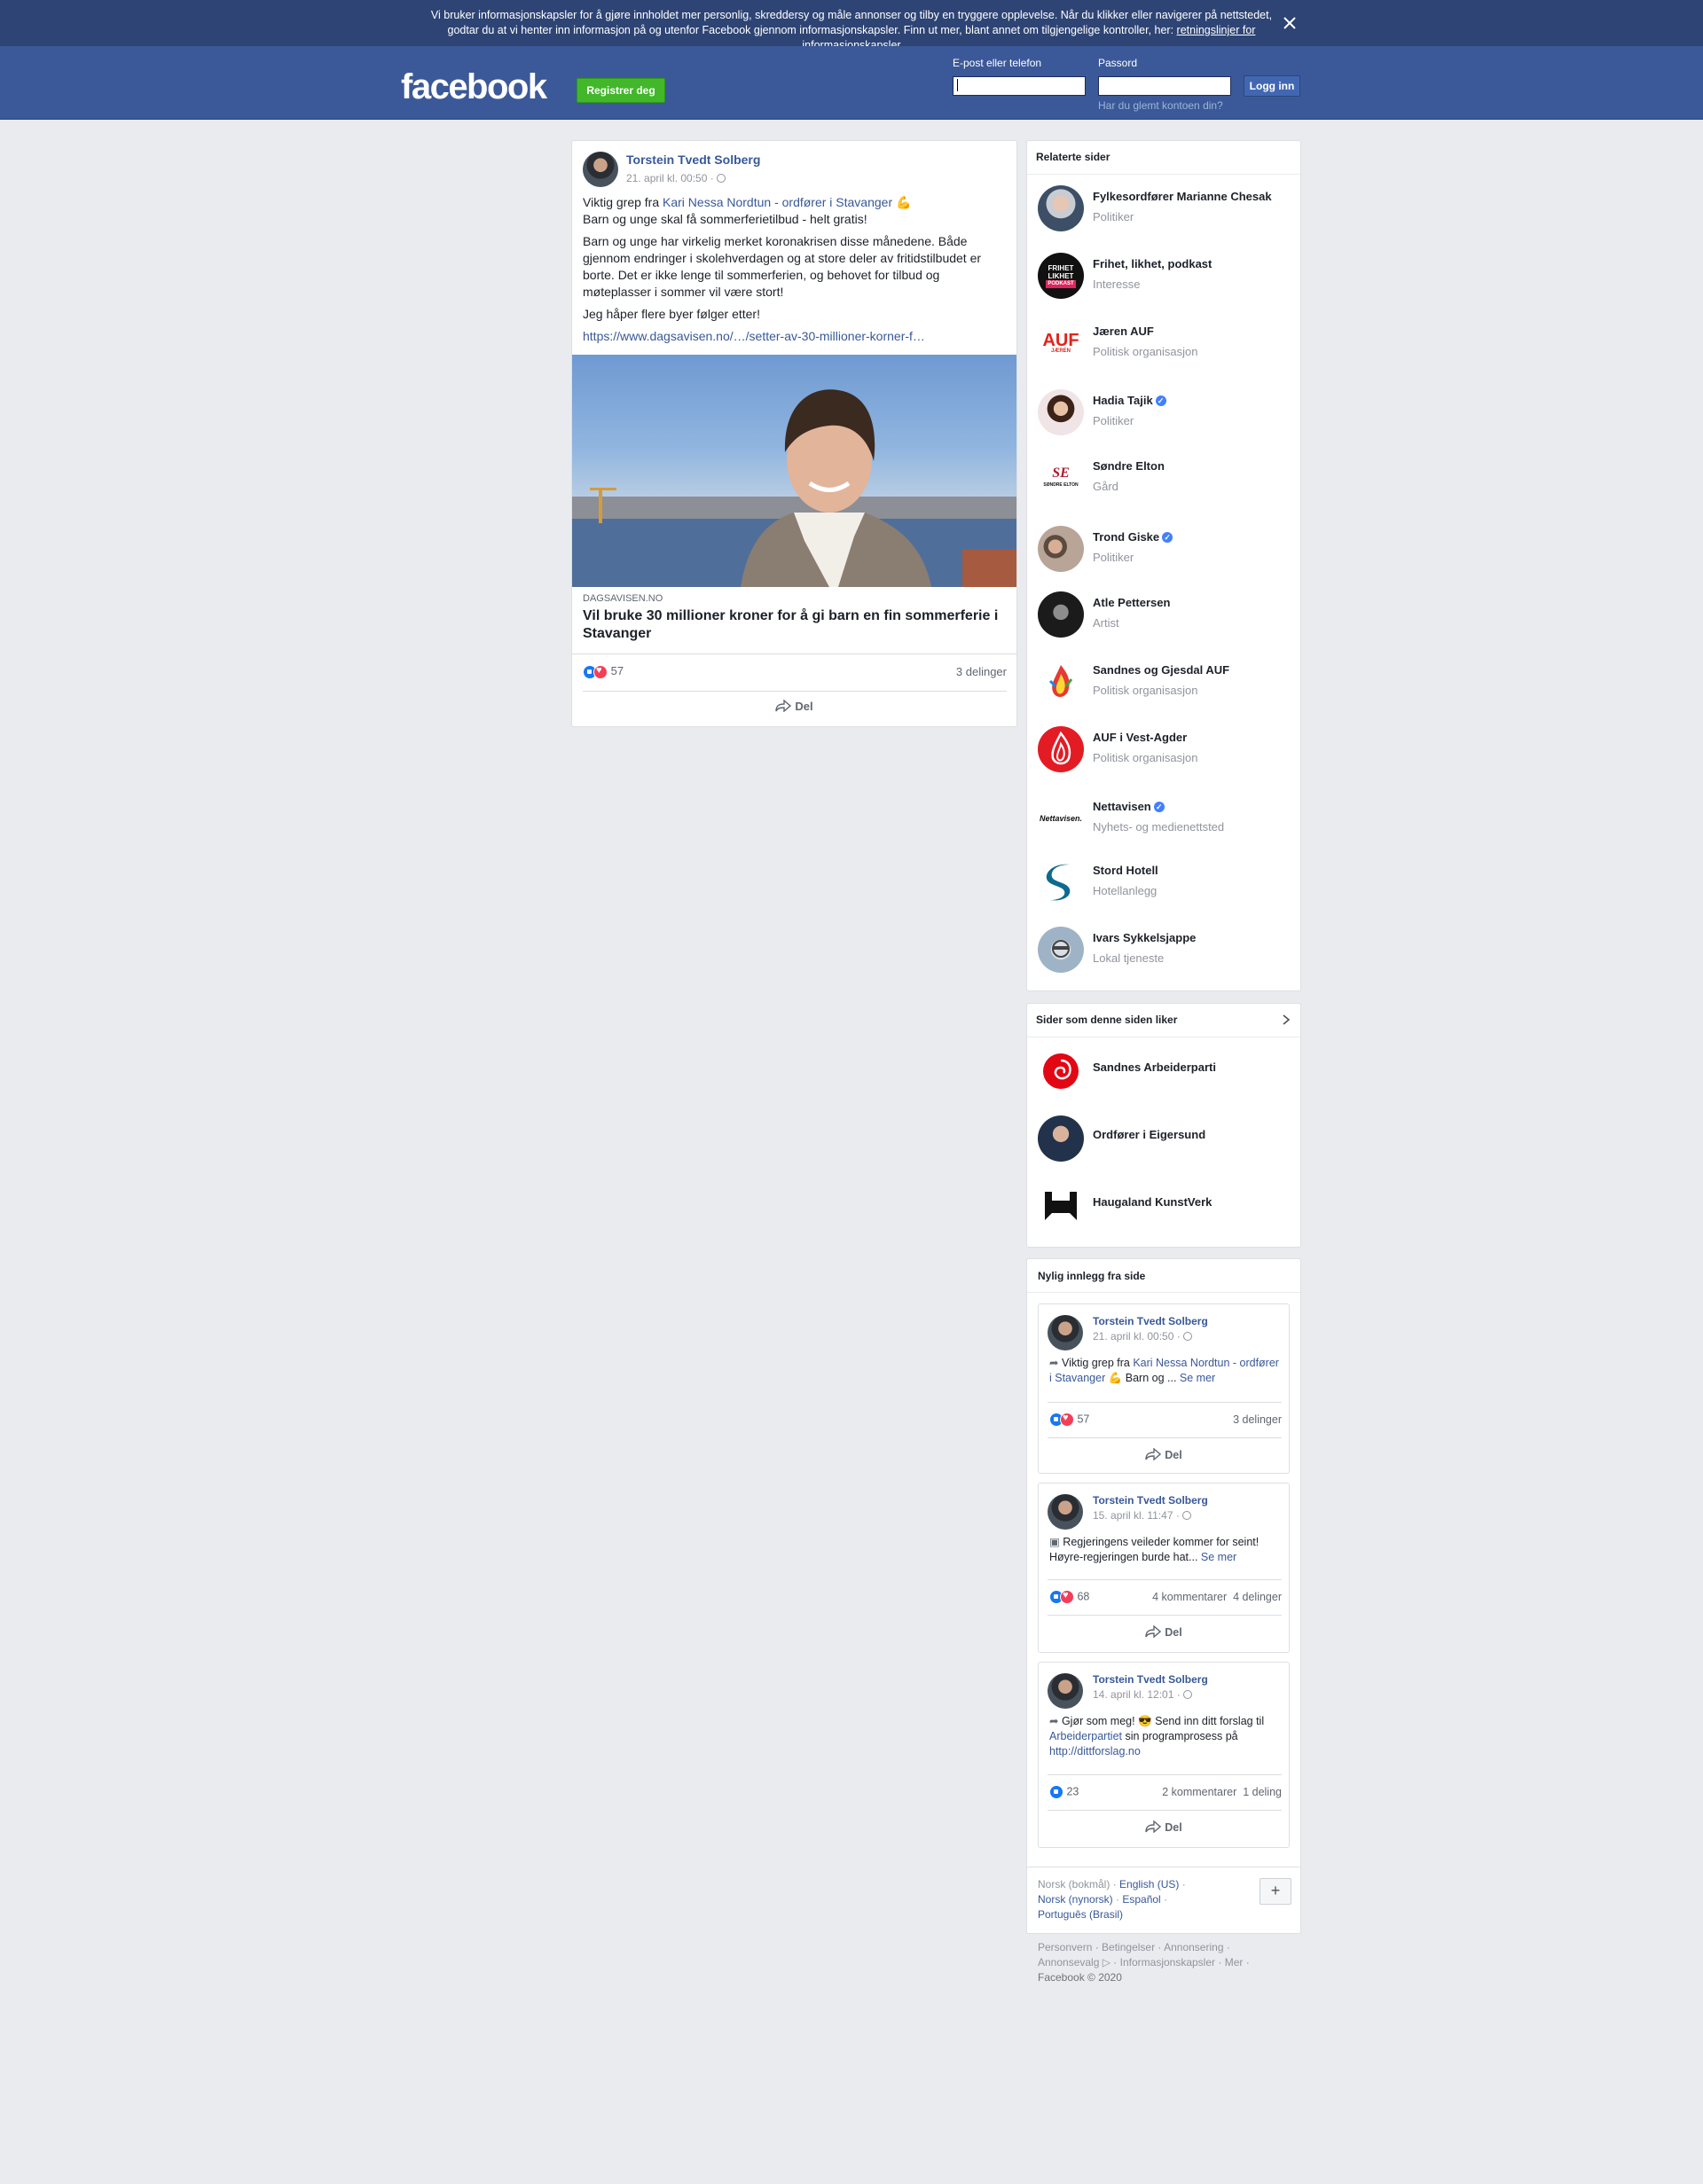  I want to click on bike-shop-logo-icon, so click(1061, 949).